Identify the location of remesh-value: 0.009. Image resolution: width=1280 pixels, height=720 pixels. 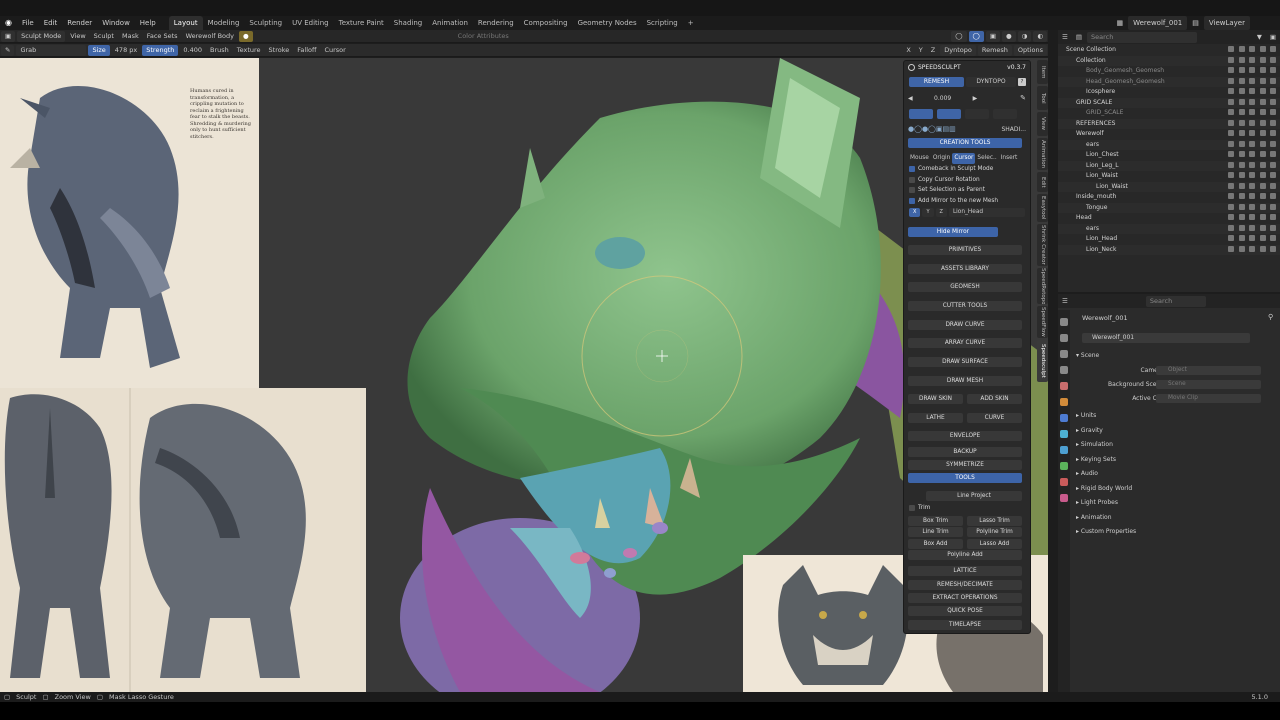
(943, 98).